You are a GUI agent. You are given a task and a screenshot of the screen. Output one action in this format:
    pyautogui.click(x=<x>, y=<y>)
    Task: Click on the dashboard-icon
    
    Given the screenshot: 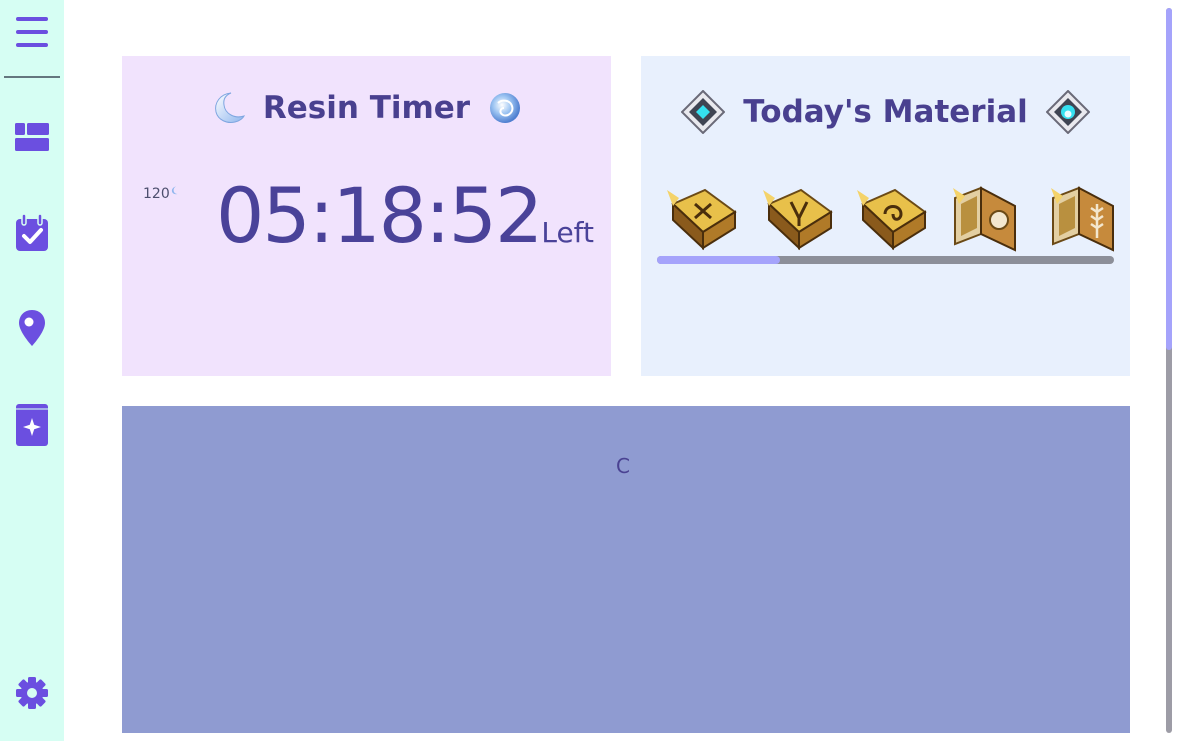 What is the action you would take?
    pyautogui.click(x=32, y=137)
    